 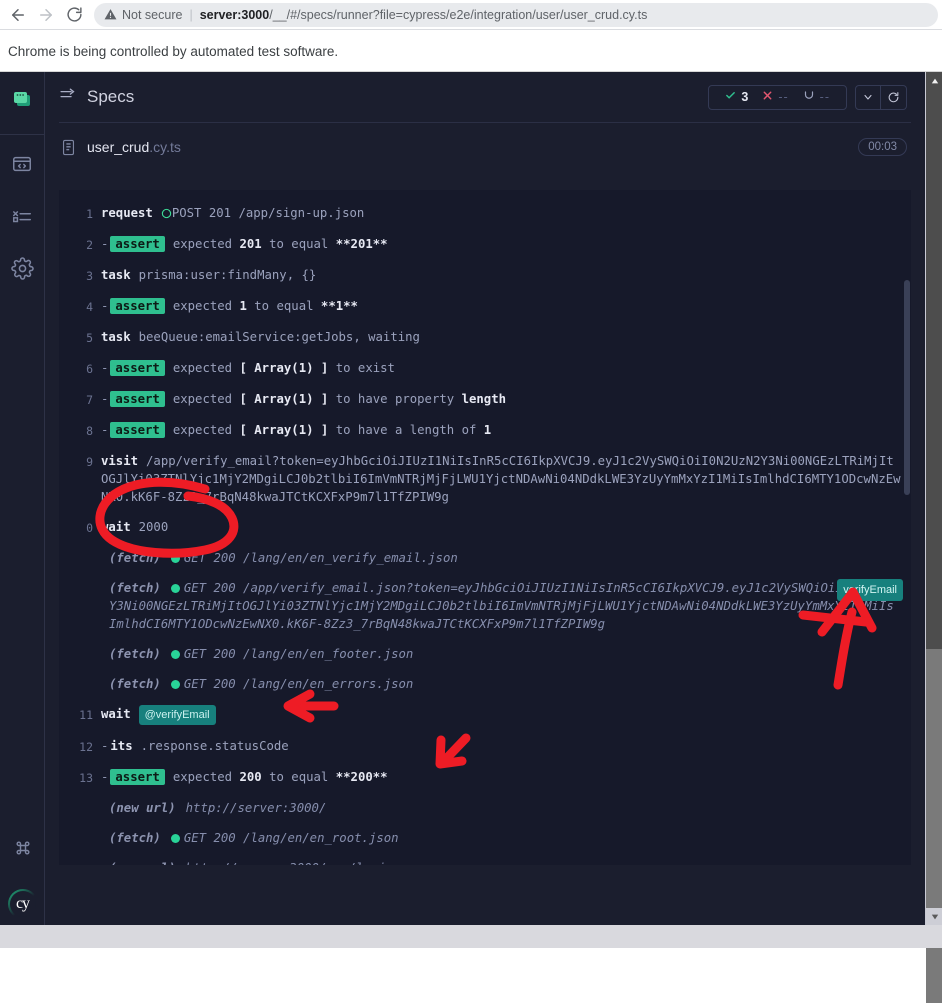 What do you see at coordinates (907, 527) in the screenshot?
I see `command-log-scrollbar` at bounding box center [907, 527].